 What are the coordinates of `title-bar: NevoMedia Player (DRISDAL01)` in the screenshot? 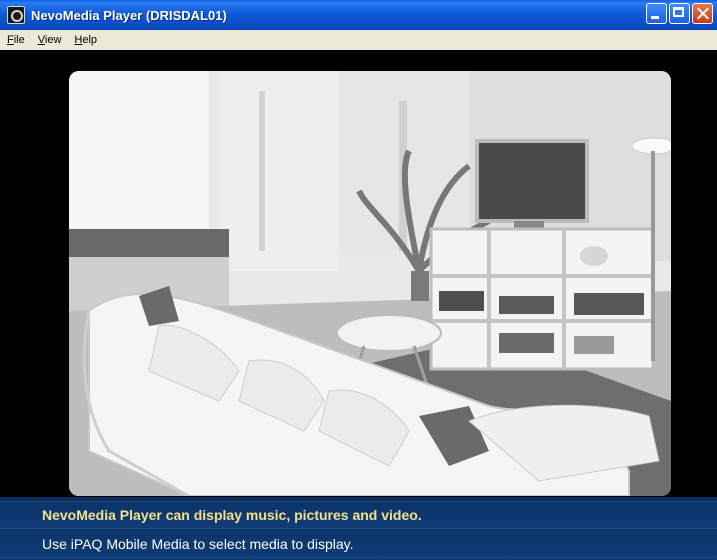 It's located at (358, 15).